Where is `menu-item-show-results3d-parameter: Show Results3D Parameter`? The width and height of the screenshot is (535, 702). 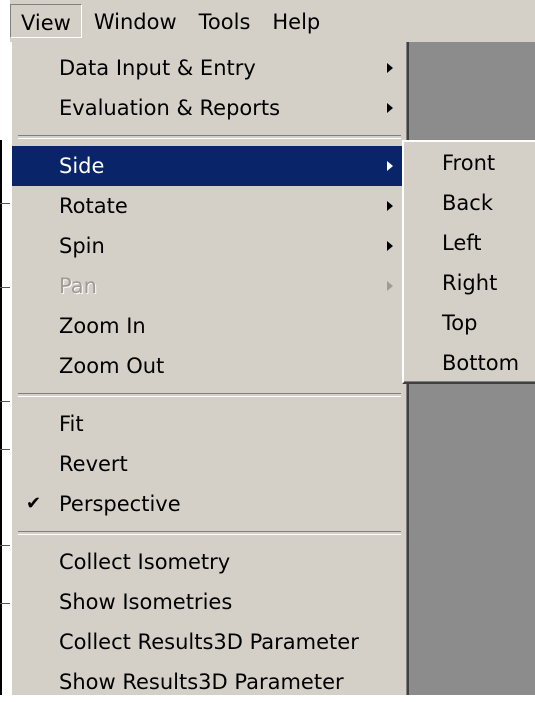 menu-item-show-results3d-parameter: Show Results3D Parameter is located at coordinates (209, 682).